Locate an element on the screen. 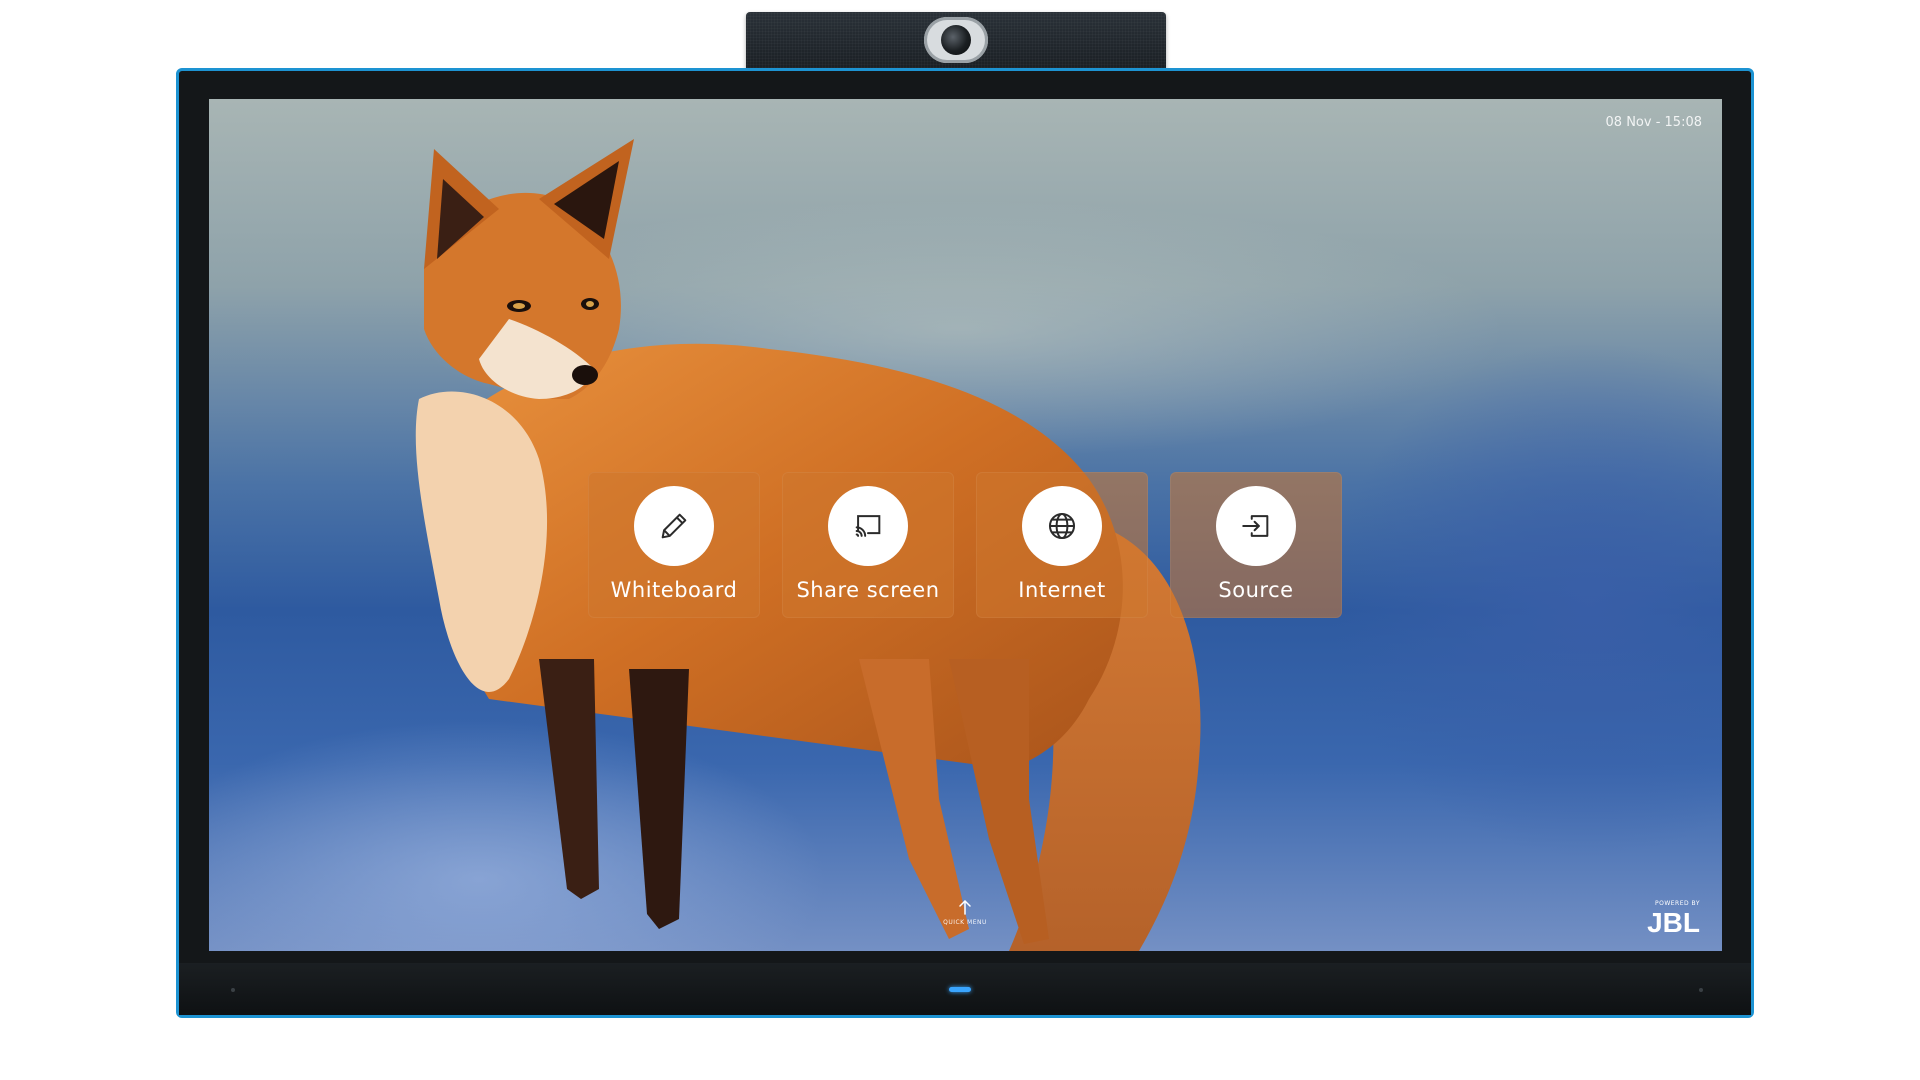 The height and width of the screenshot is (1080, 1920). power-led-icon is located at coordinates (960, 989).